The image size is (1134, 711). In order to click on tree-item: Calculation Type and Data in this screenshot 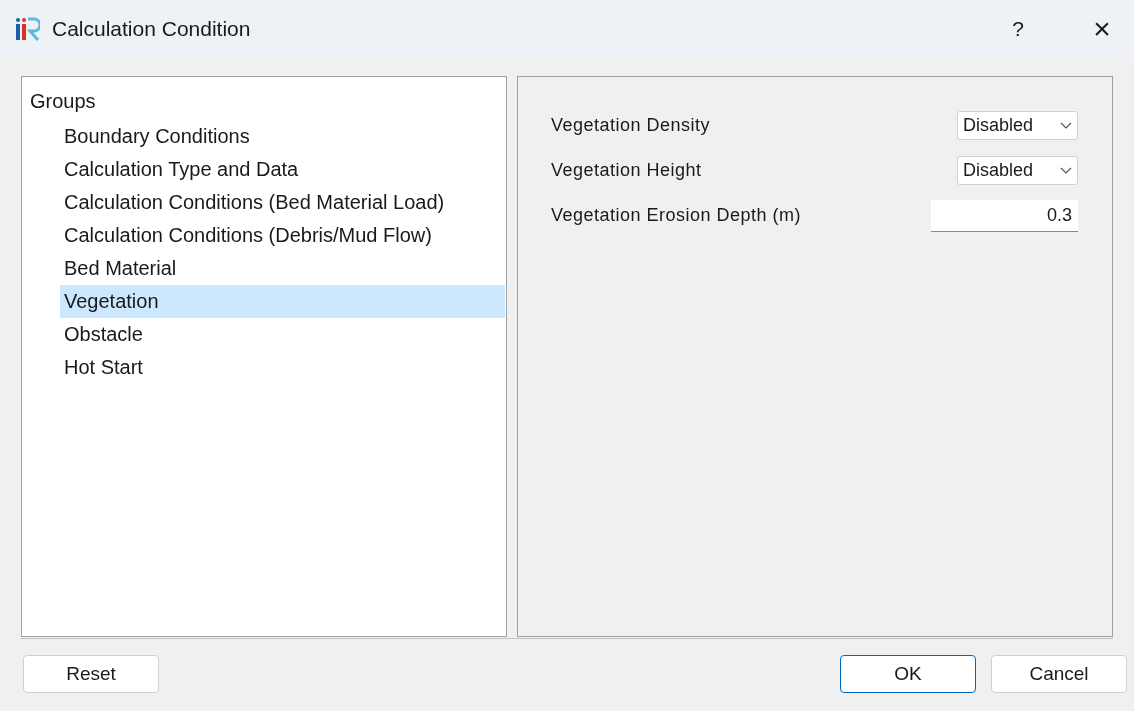, I will do `click(282, 169)`.